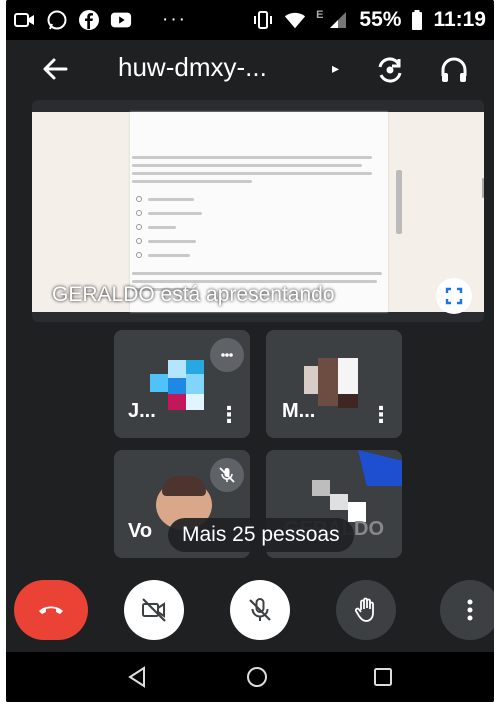 The width and height of the screenshot is (500, 702). Describe the element at coordinates (320, 15) in the screenshot. I see `network-type-text: E` at that location.